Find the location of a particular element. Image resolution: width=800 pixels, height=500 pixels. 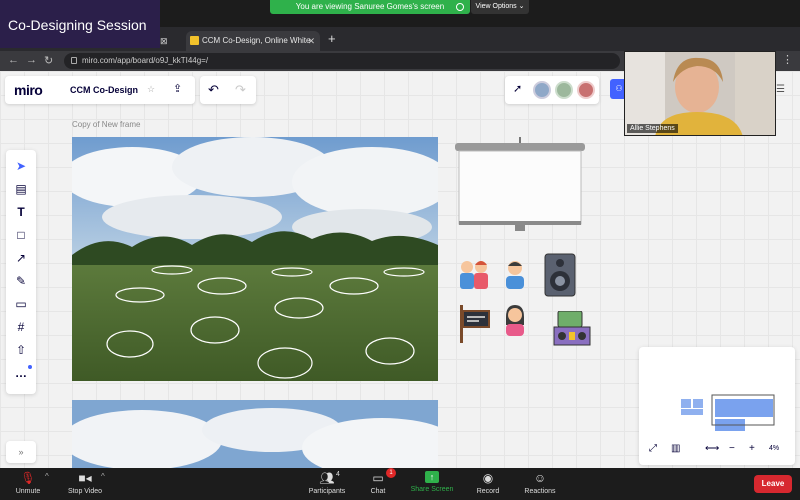

collaborators-bar: ➚ is located at coordinates (552, 90).